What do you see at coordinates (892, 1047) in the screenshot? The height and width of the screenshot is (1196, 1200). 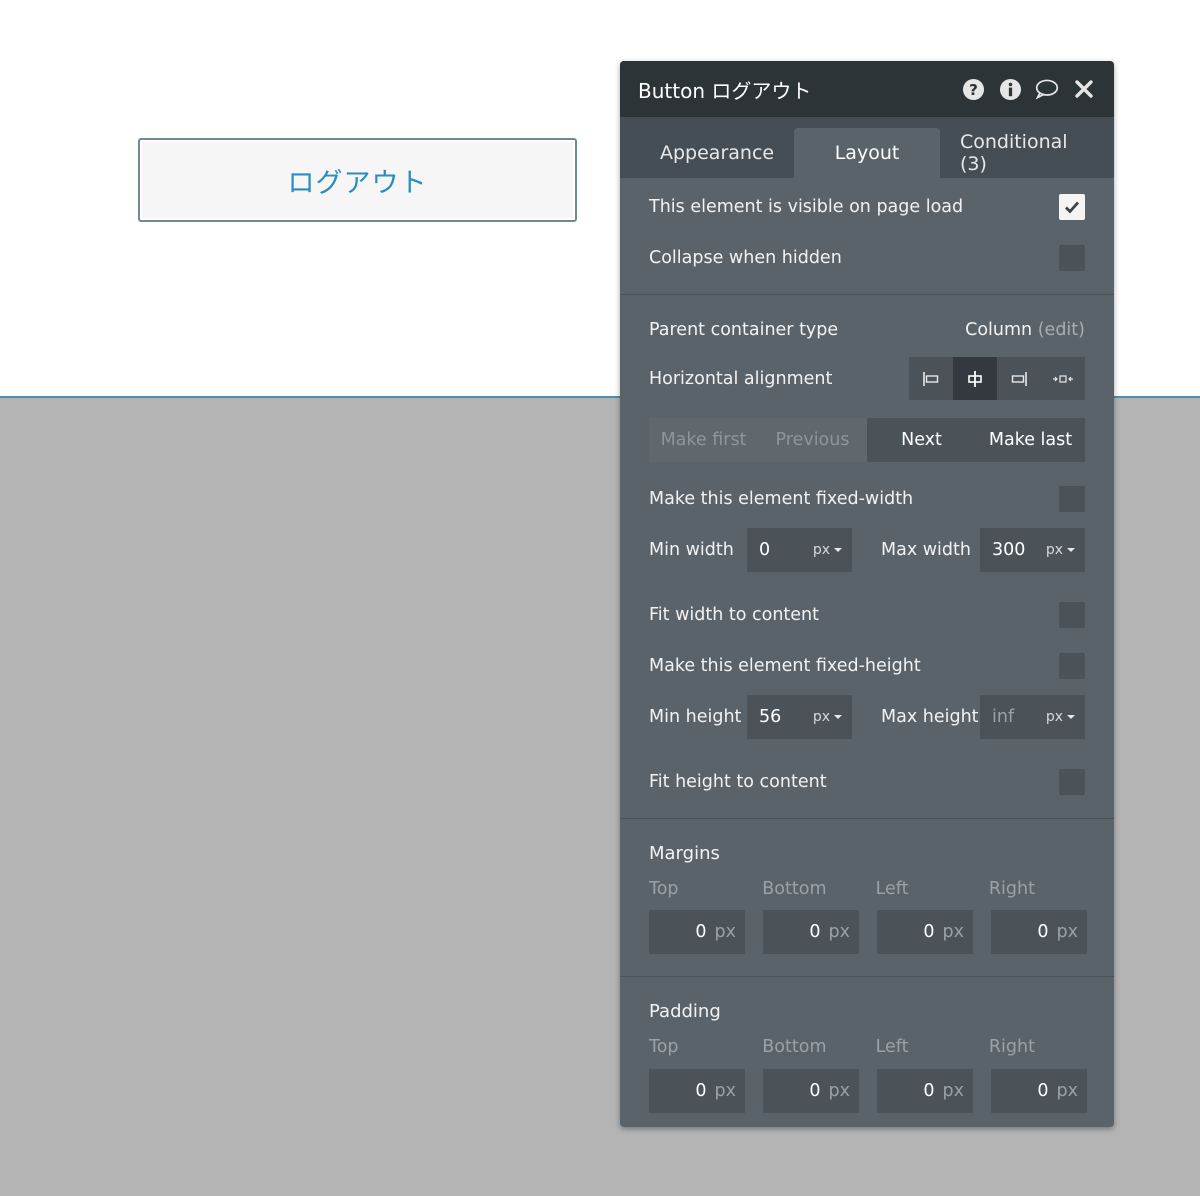 I see `padding-left-label: Left` at bounding box center [892, 1047].